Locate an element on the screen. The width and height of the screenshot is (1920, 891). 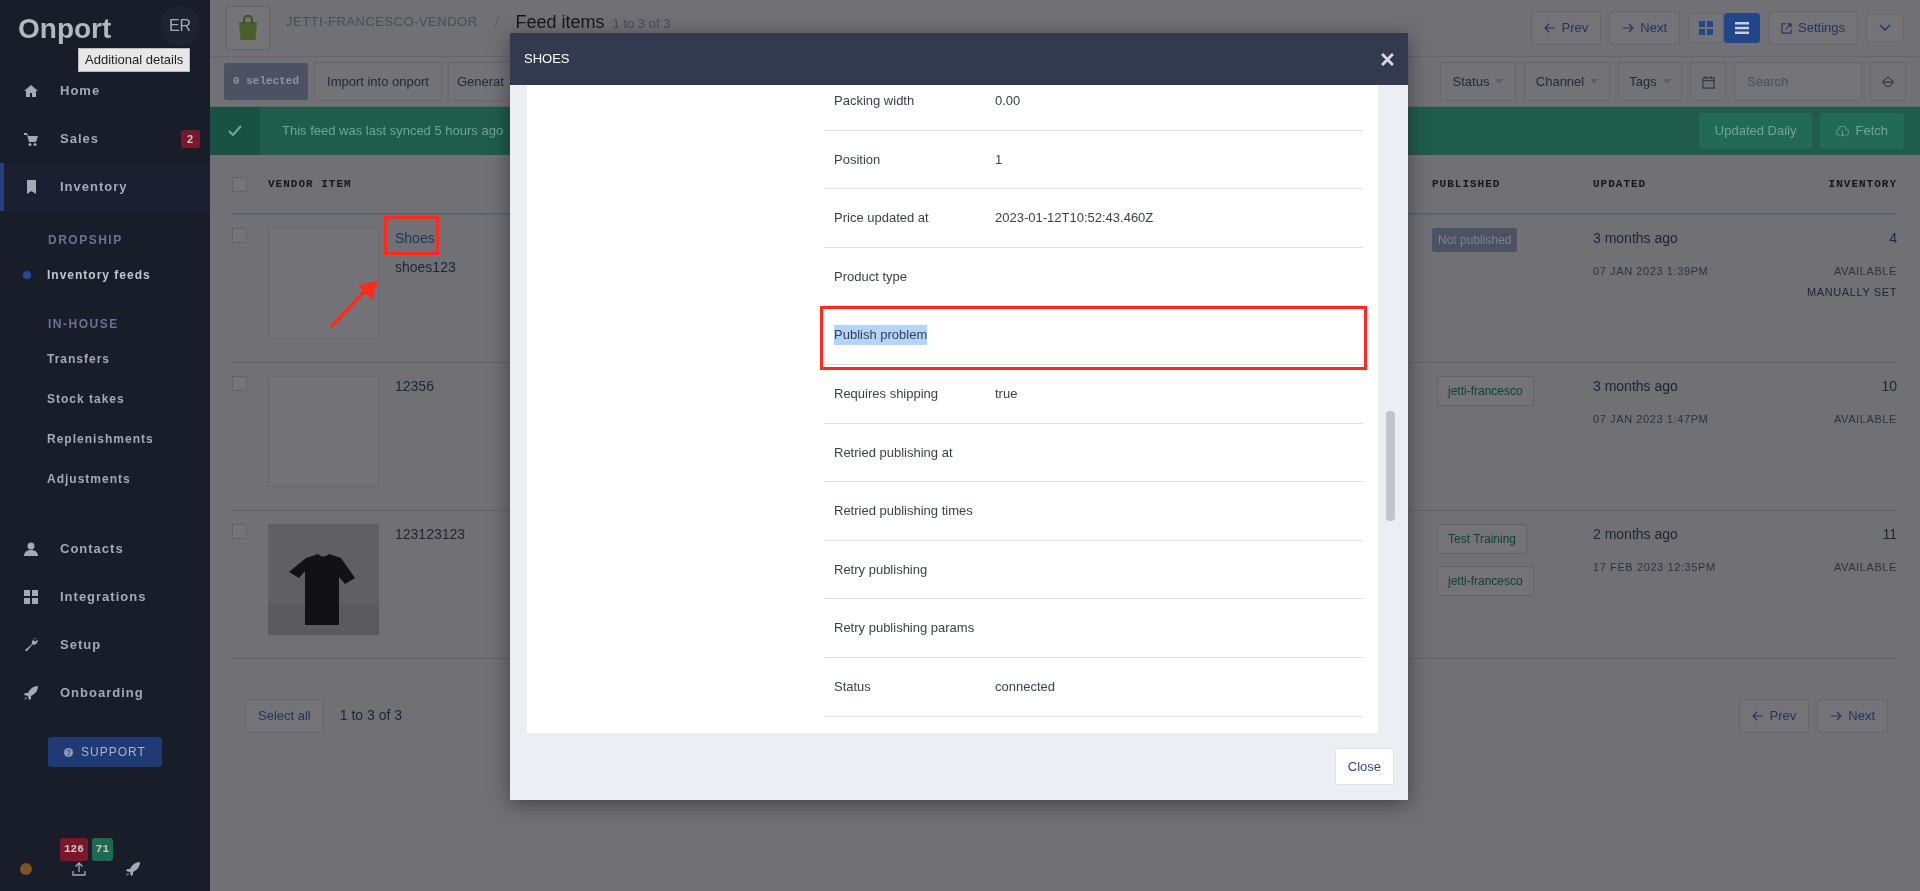
count-badge: 126 is located at coordinates (74, 849).